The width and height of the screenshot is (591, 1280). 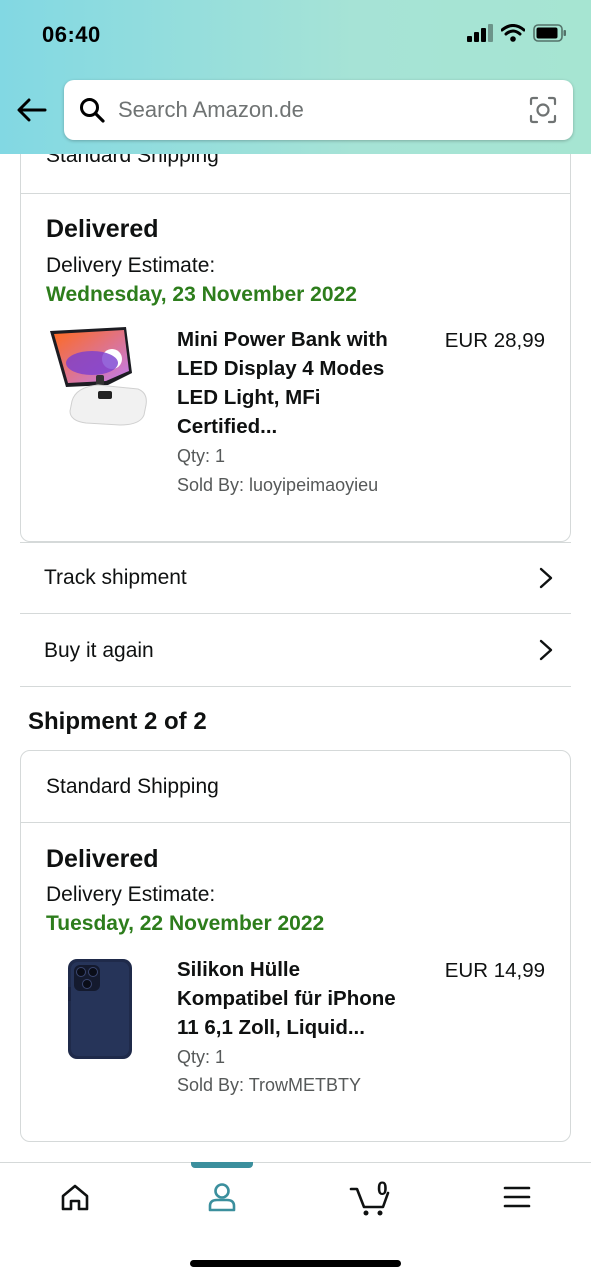 What do you see at coordinates (494, 340) in the screenshot?
I see `product-price: EUR 28,99` at bounding box center [494, 340].